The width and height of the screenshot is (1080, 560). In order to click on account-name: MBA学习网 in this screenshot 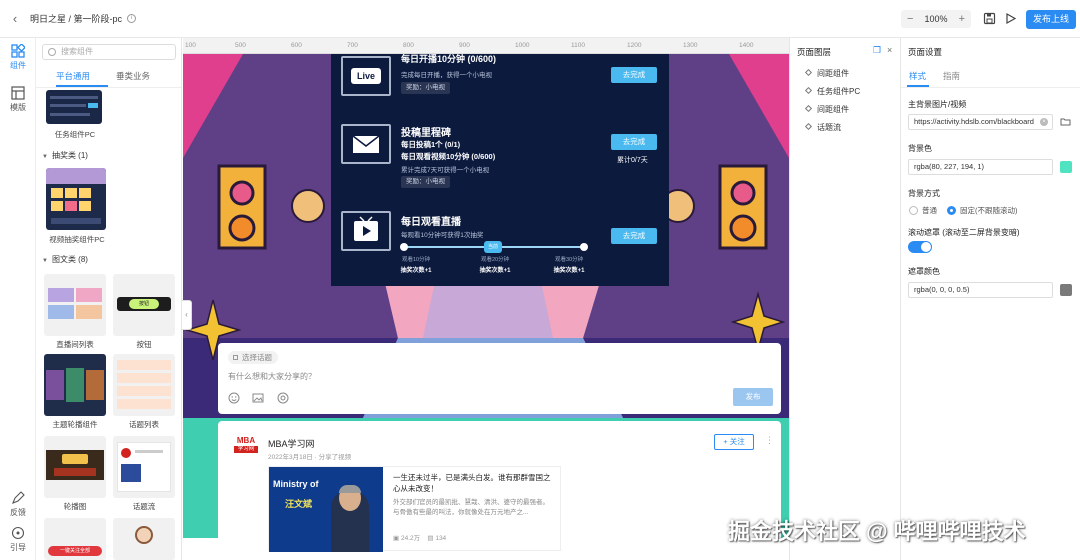, I will do `click(291, 443)`.